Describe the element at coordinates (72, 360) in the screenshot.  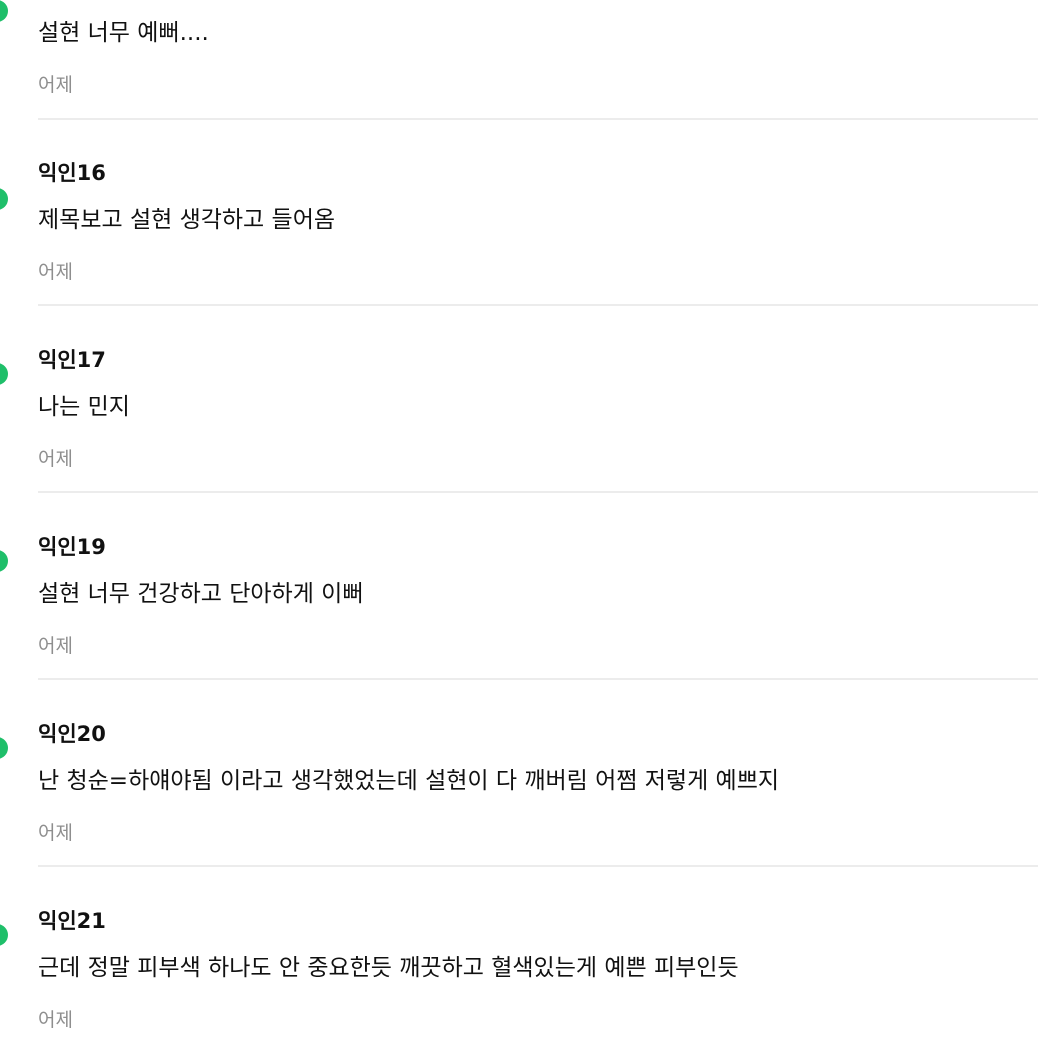
I see `comment-author: 익인17` at that location.